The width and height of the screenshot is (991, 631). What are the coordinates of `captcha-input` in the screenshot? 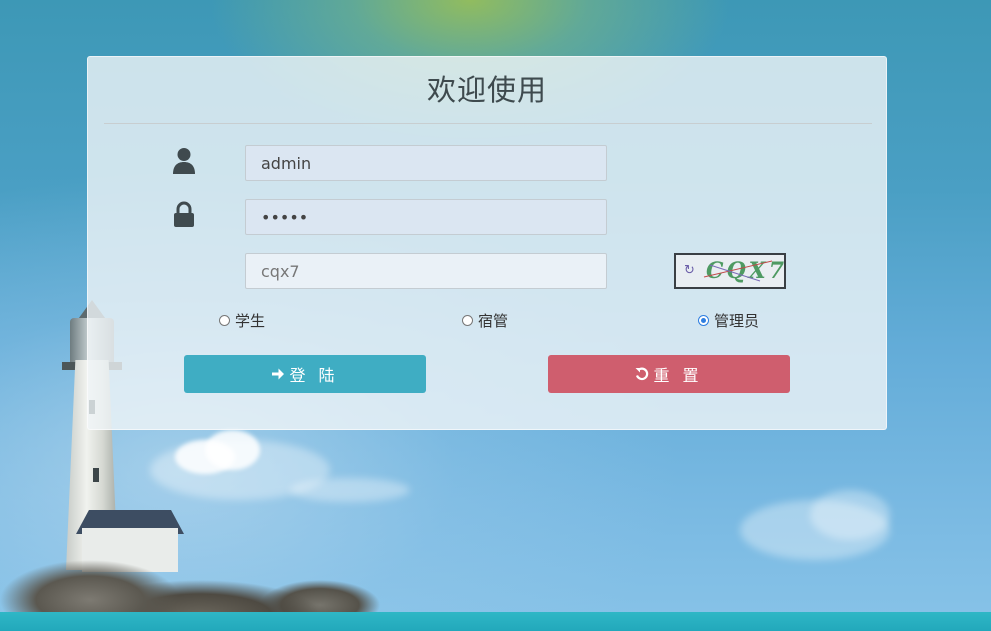 It's located at (426, 271).